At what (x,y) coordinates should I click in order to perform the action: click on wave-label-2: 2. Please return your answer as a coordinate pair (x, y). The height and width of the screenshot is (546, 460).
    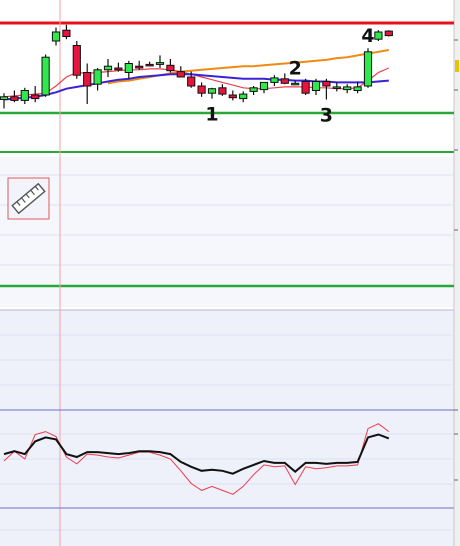
    Looking at the image, I should click on (295, 69).